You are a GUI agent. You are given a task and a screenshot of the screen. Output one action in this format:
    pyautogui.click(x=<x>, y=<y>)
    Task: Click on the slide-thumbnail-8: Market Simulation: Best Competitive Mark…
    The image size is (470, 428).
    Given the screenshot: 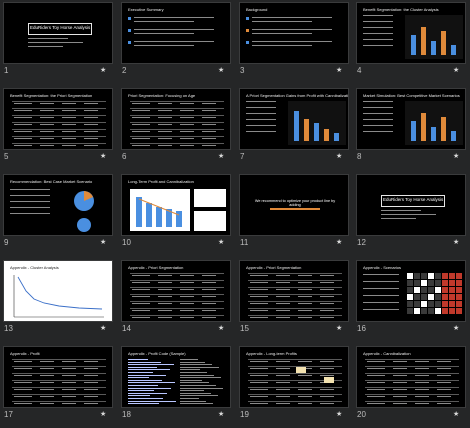 What is the action you would take?
    pyautogui.click(x=411, y=128)
    